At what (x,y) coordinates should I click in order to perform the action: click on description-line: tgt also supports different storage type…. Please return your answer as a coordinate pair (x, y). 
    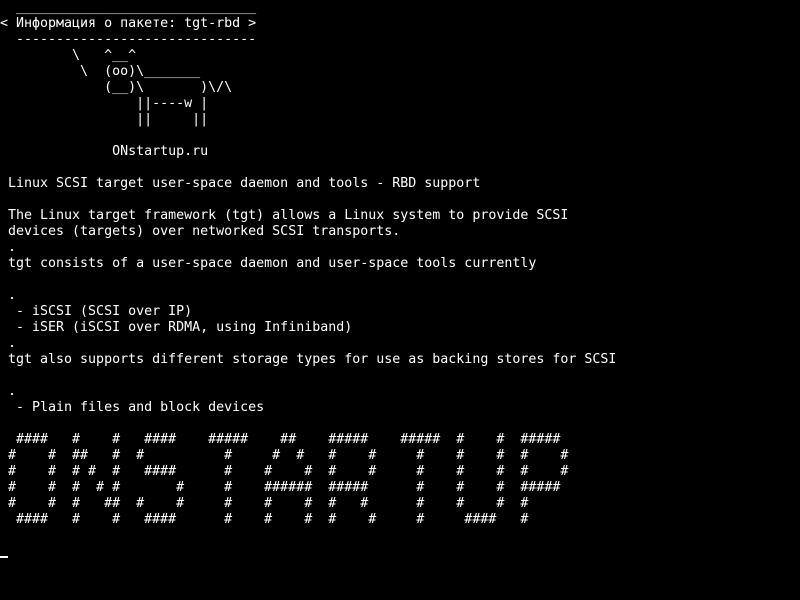
    Looking at the image, I should click on (312, 359).